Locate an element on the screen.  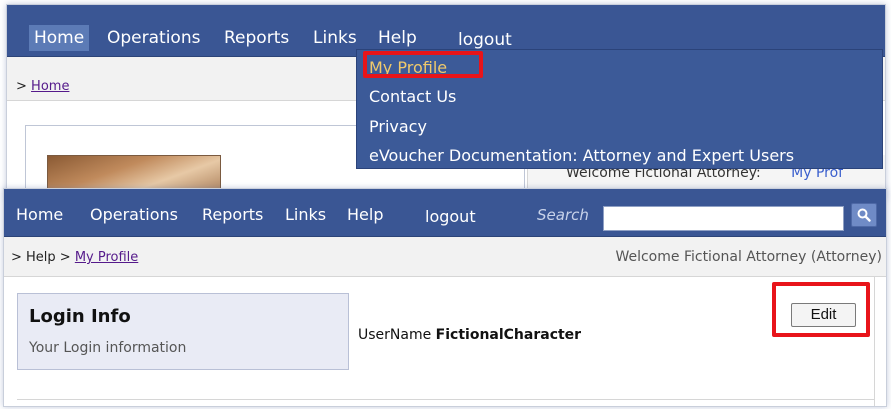
welcome-text: Welcome Fictional Attorney (Attorney) is located at coordinates (748, 257).